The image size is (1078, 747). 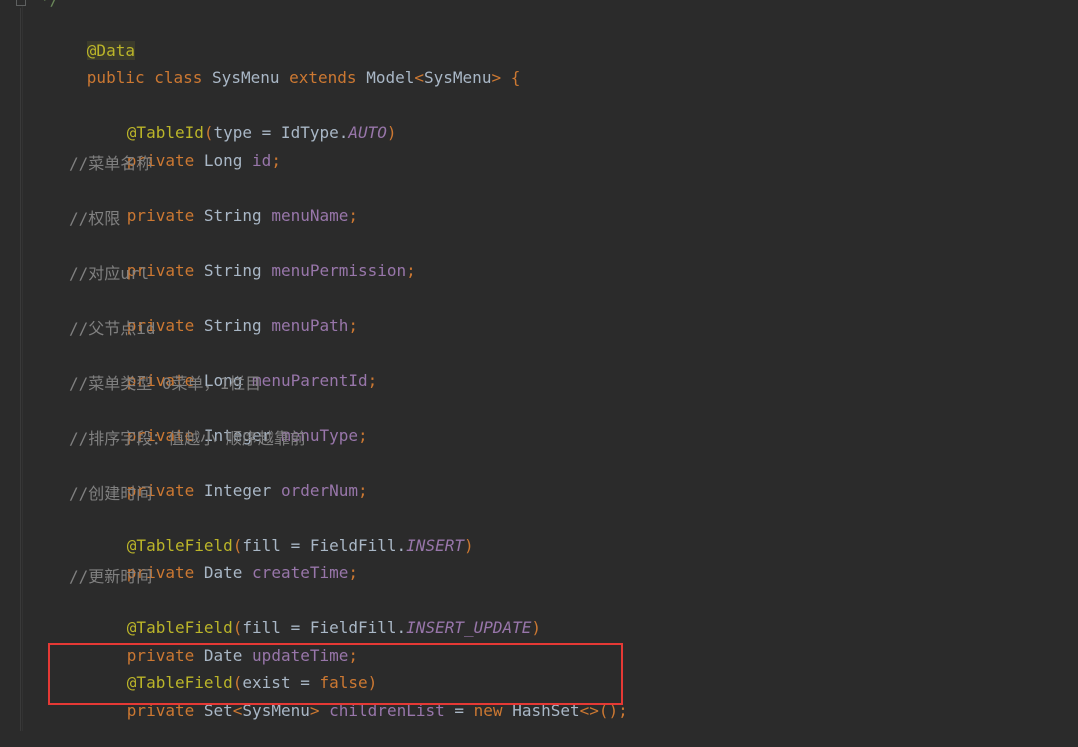 I want to click on code-line: private Long menuParentId;, so click(x=203, y=367).